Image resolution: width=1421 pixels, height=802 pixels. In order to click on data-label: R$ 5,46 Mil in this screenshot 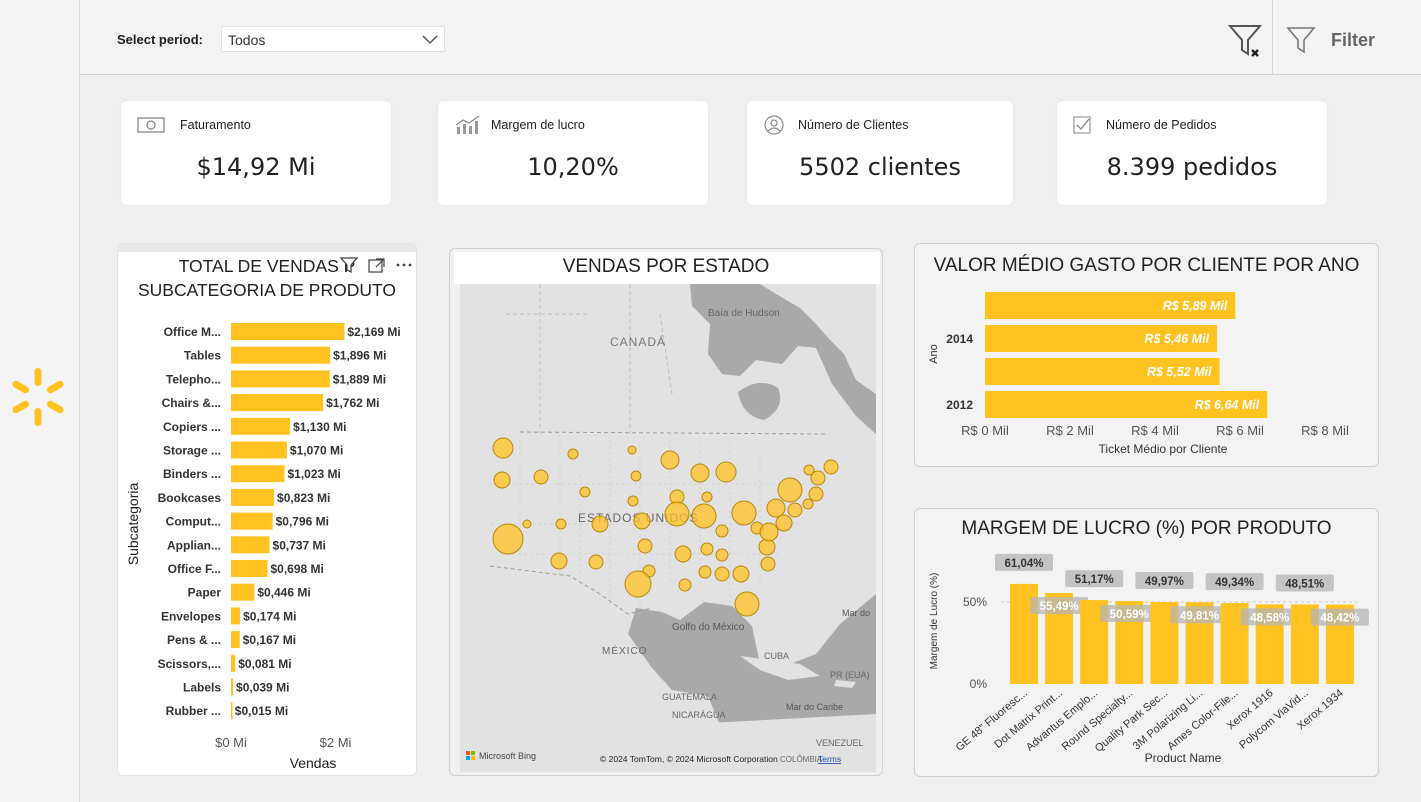, I will do `click(1176, 339)`.